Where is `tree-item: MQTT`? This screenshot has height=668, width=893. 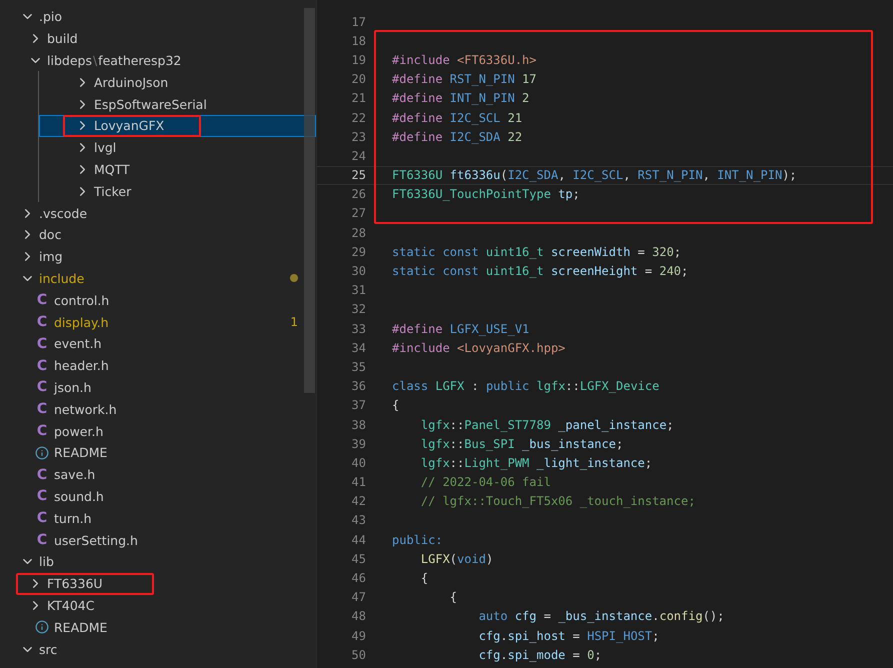 tree-item: MQTT is located at coordinates (177, 169).